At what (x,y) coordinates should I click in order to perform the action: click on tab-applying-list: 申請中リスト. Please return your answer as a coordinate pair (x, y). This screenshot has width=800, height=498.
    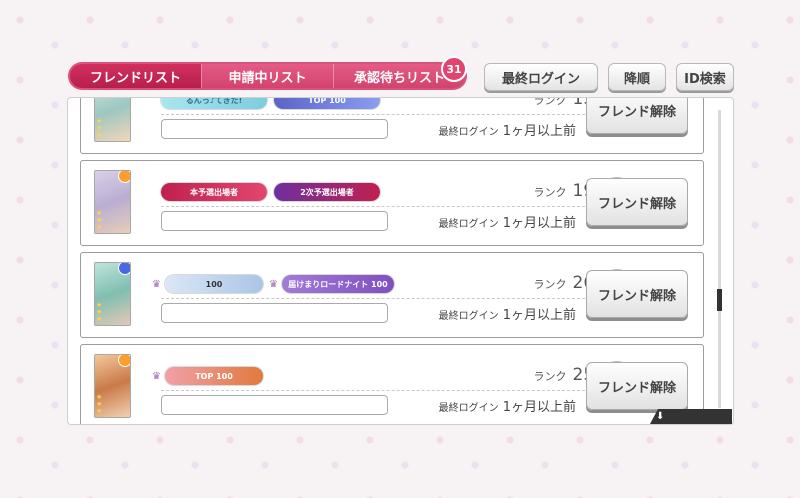
    Looking at the image, I should click on (267, 76).